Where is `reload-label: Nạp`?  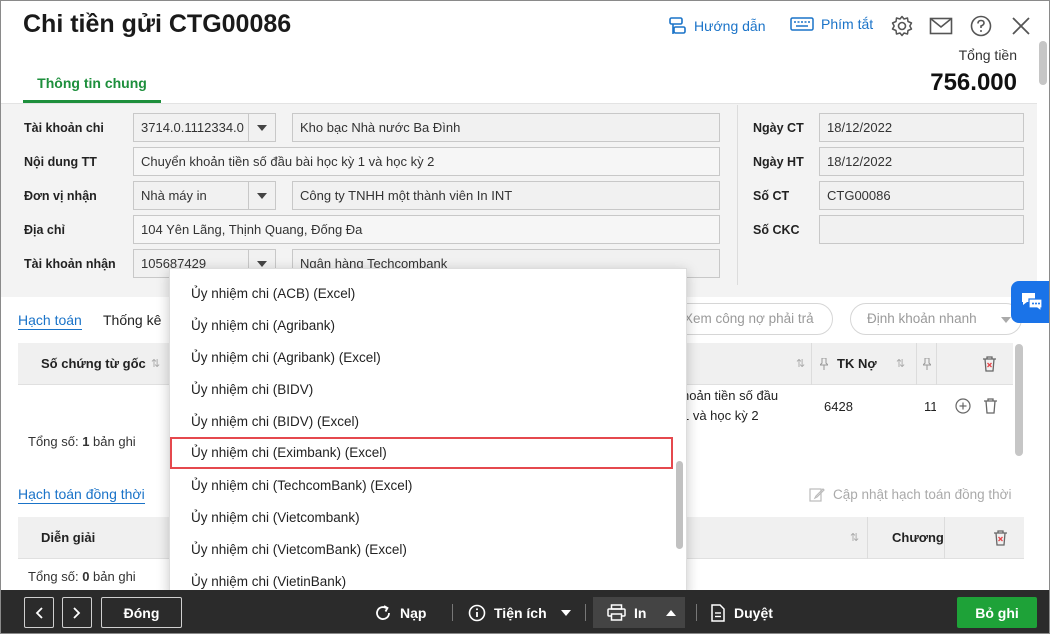 reload-label: Nạp is located at coordinates (413, 612).